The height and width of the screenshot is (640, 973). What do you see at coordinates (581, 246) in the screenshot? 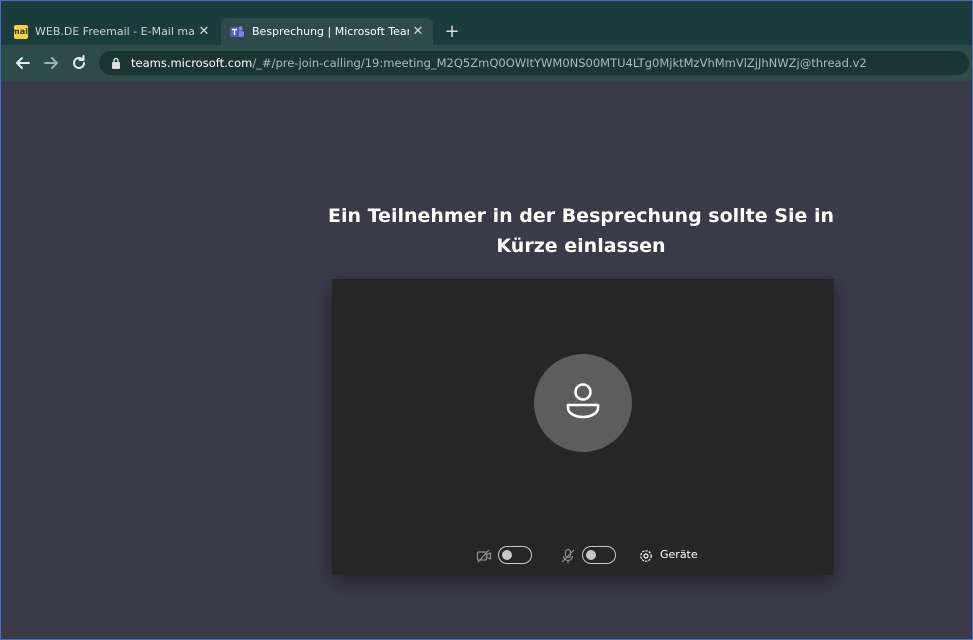
I see `page-title-line2: Kürze einlassen` at bounding box center [581, 246].